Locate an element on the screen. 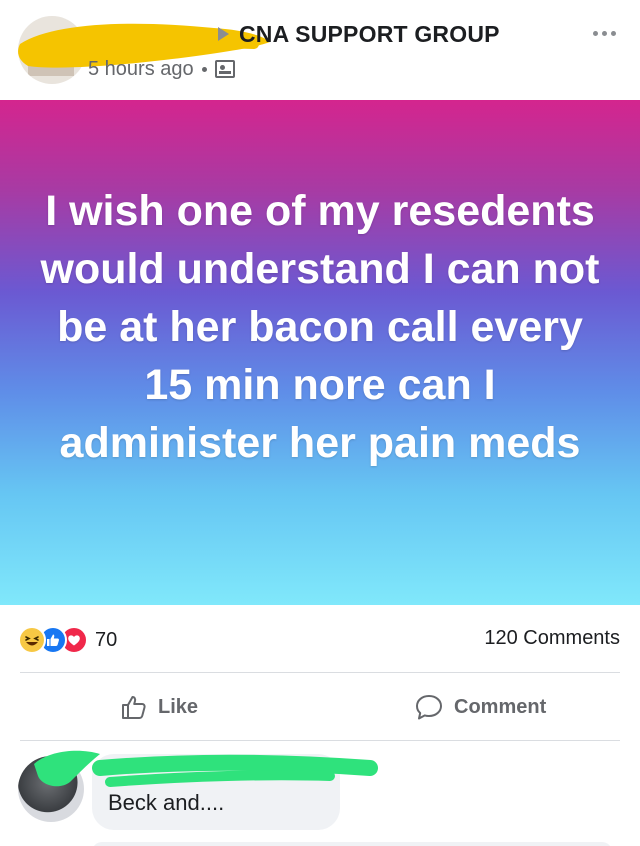 Image resolution: width=640 pixels, height=846 pixels. comment-button-label: Comment is located at coordinates (500, 706).